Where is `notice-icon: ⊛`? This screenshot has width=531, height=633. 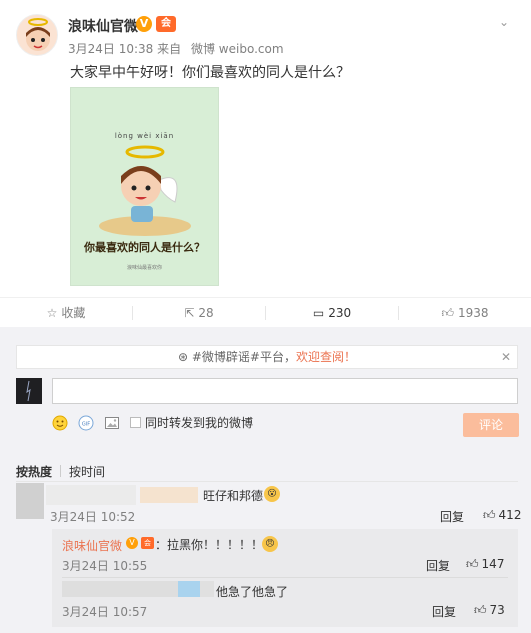
notice-icon: ⊛ is located at coordinates (184, 357).